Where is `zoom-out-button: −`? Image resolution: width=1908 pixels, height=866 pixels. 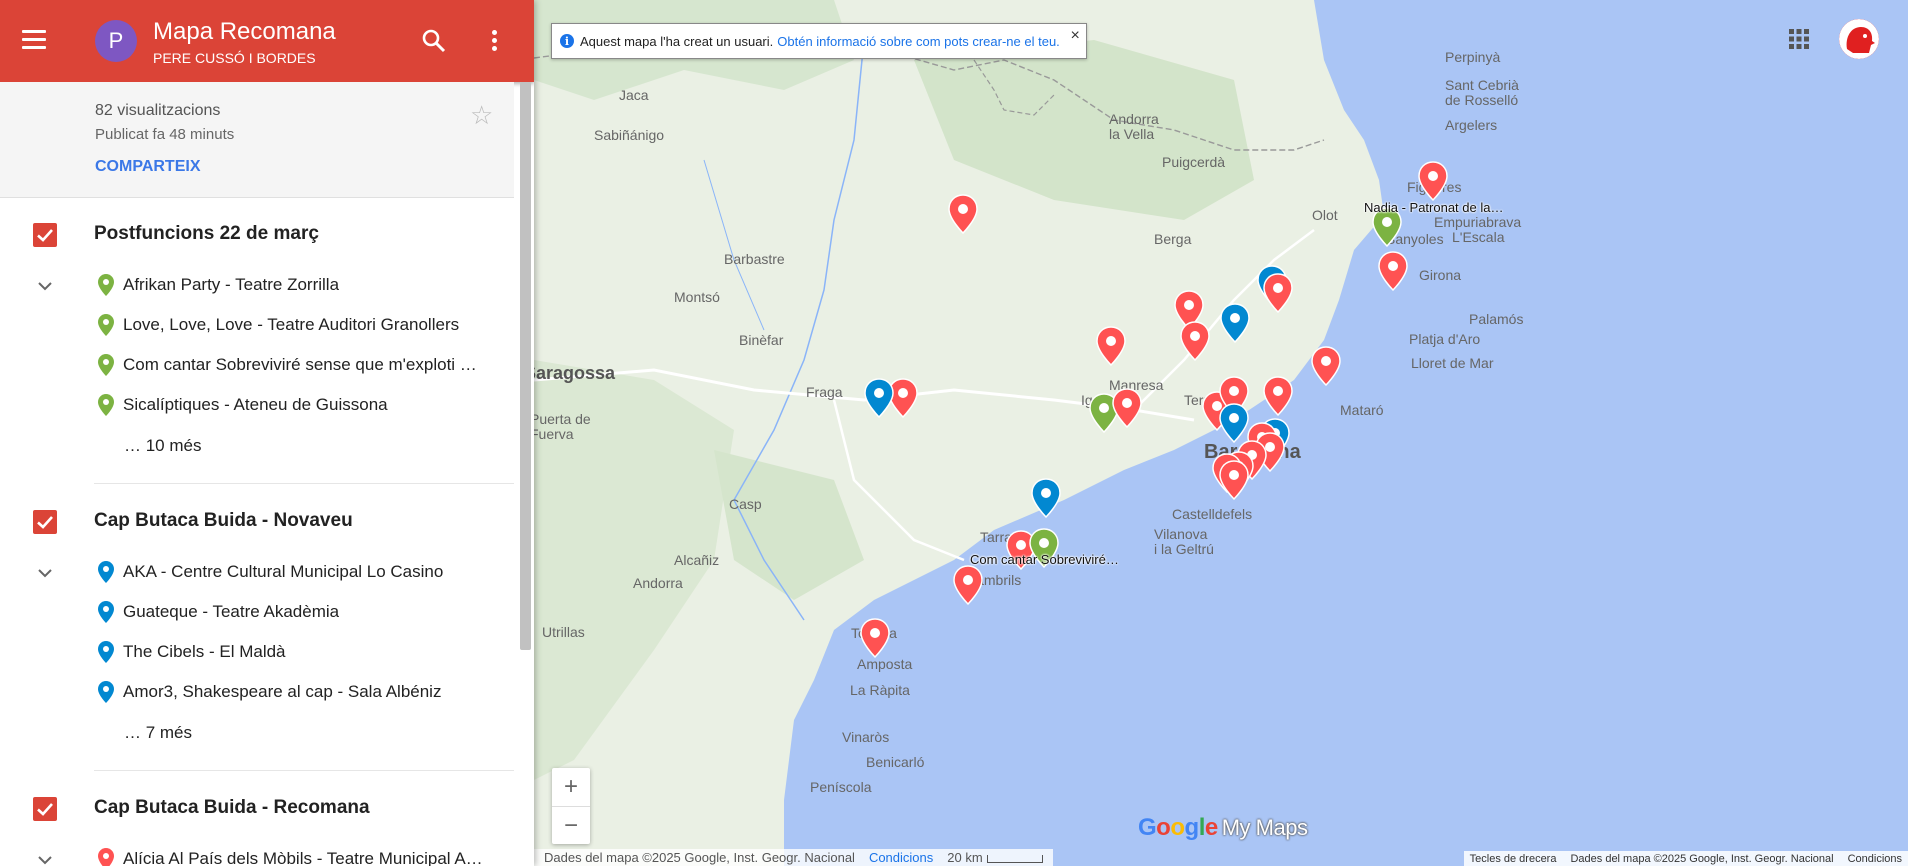 zoom-out-button: − is located at coordinates (571, 826).